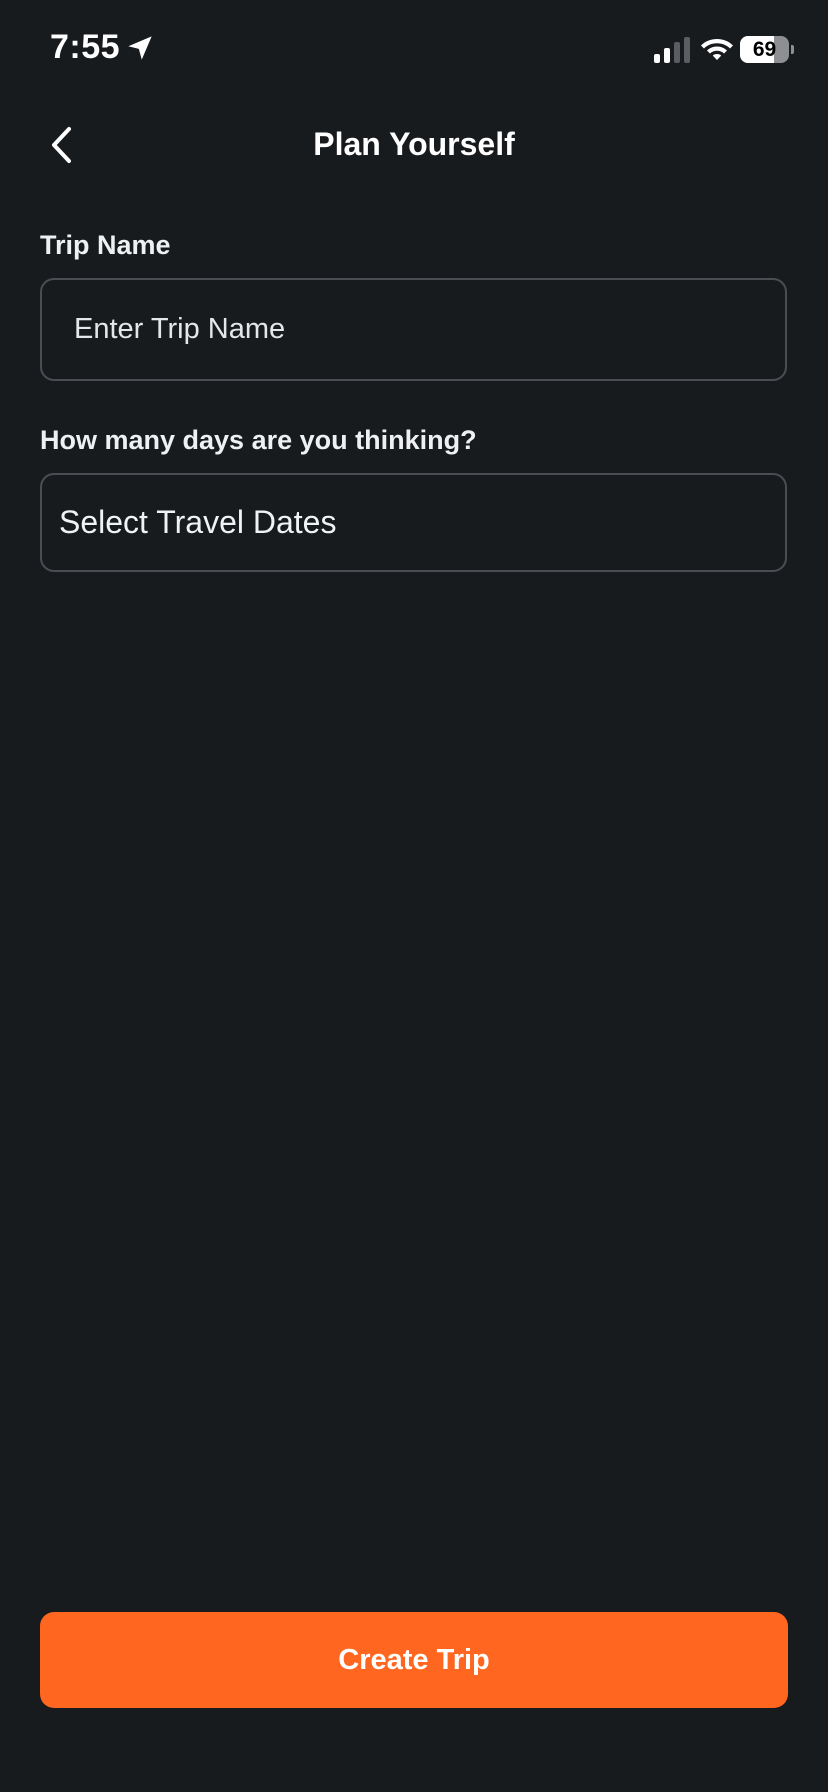  Describe the element at coordinates (672, 50) in the screenshot. I see `cellular-signal-icon` at that location.